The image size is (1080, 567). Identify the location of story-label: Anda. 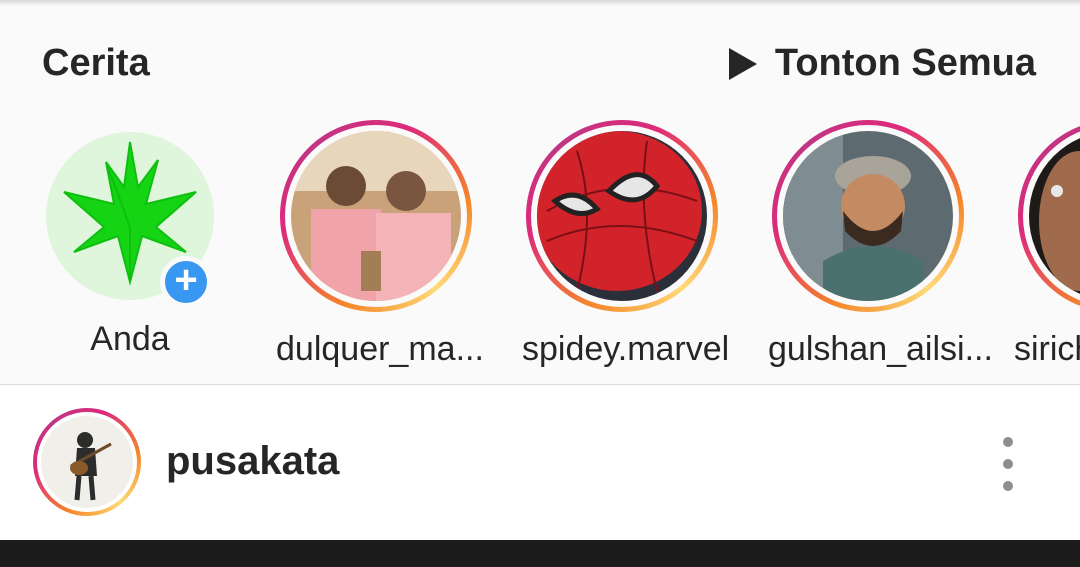
(130, 339).